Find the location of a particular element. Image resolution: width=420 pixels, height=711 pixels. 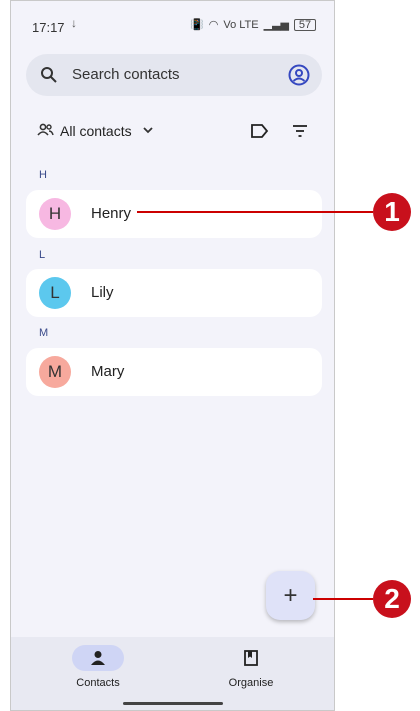

chevron-down-icon is located at coordinates (148, 130).